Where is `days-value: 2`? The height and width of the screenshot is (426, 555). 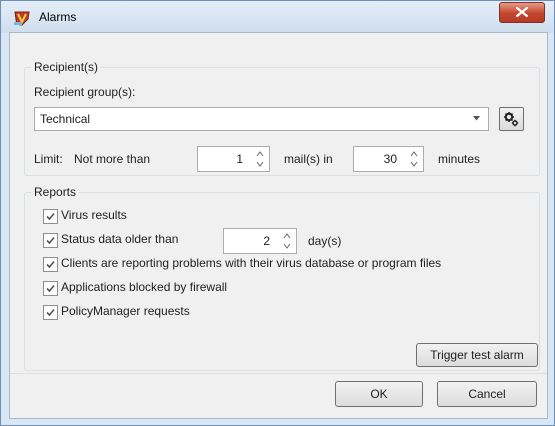
days-value: 2 is located at coordinates (266, 241).